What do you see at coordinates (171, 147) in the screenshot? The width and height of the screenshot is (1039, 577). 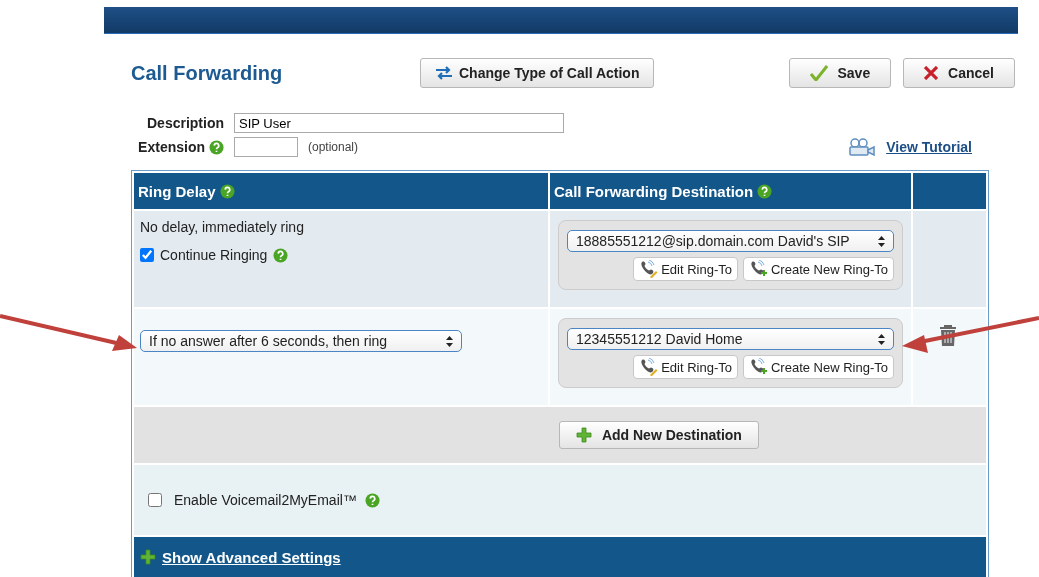 I see `extension-label: Extension` at bounding box center [171, 147].